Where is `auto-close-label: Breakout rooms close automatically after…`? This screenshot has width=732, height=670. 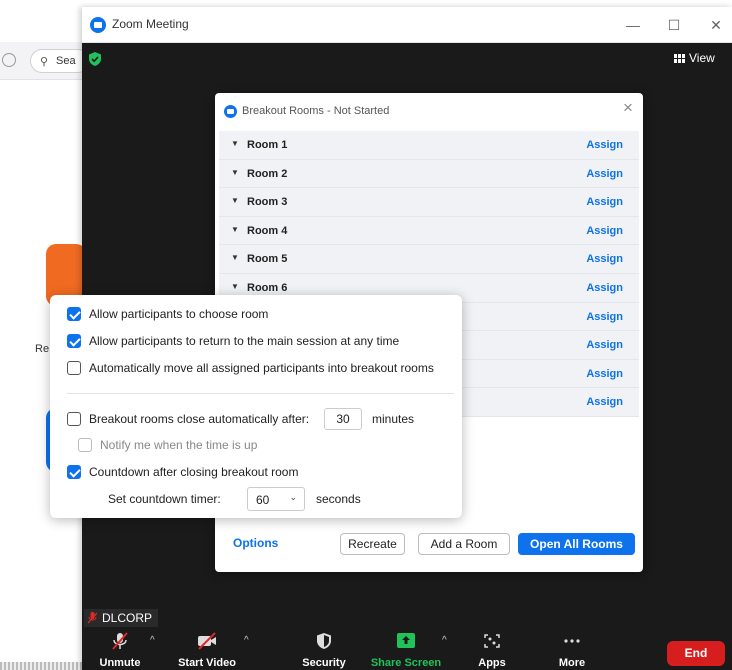 auto-close-label: Breakout rooms close automatically after… is located at coordinates (199, 419).